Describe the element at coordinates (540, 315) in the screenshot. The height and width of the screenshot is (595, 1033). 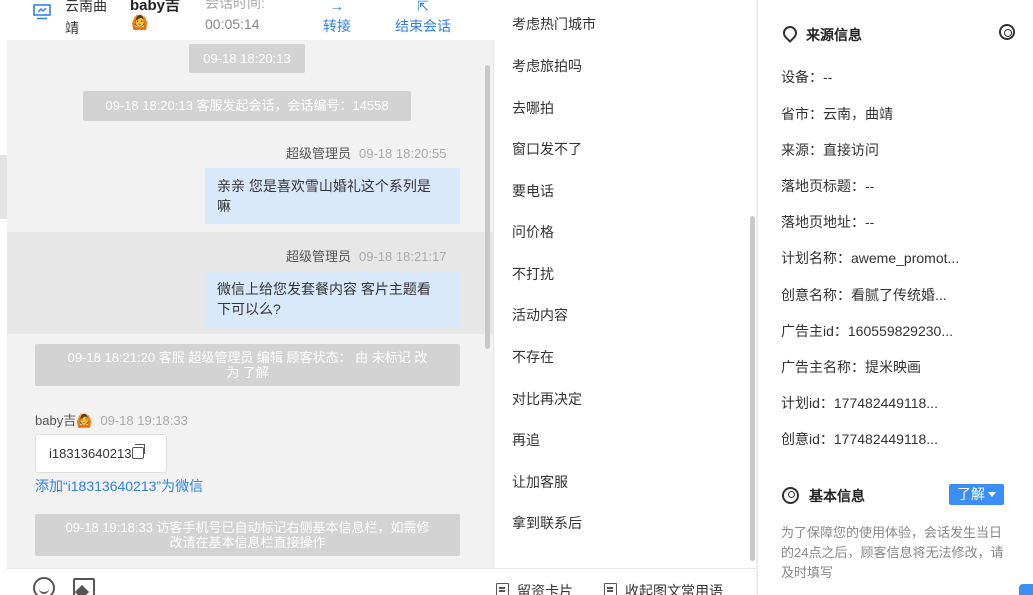
I see `quick-reply-item: 活动内容` at that location.